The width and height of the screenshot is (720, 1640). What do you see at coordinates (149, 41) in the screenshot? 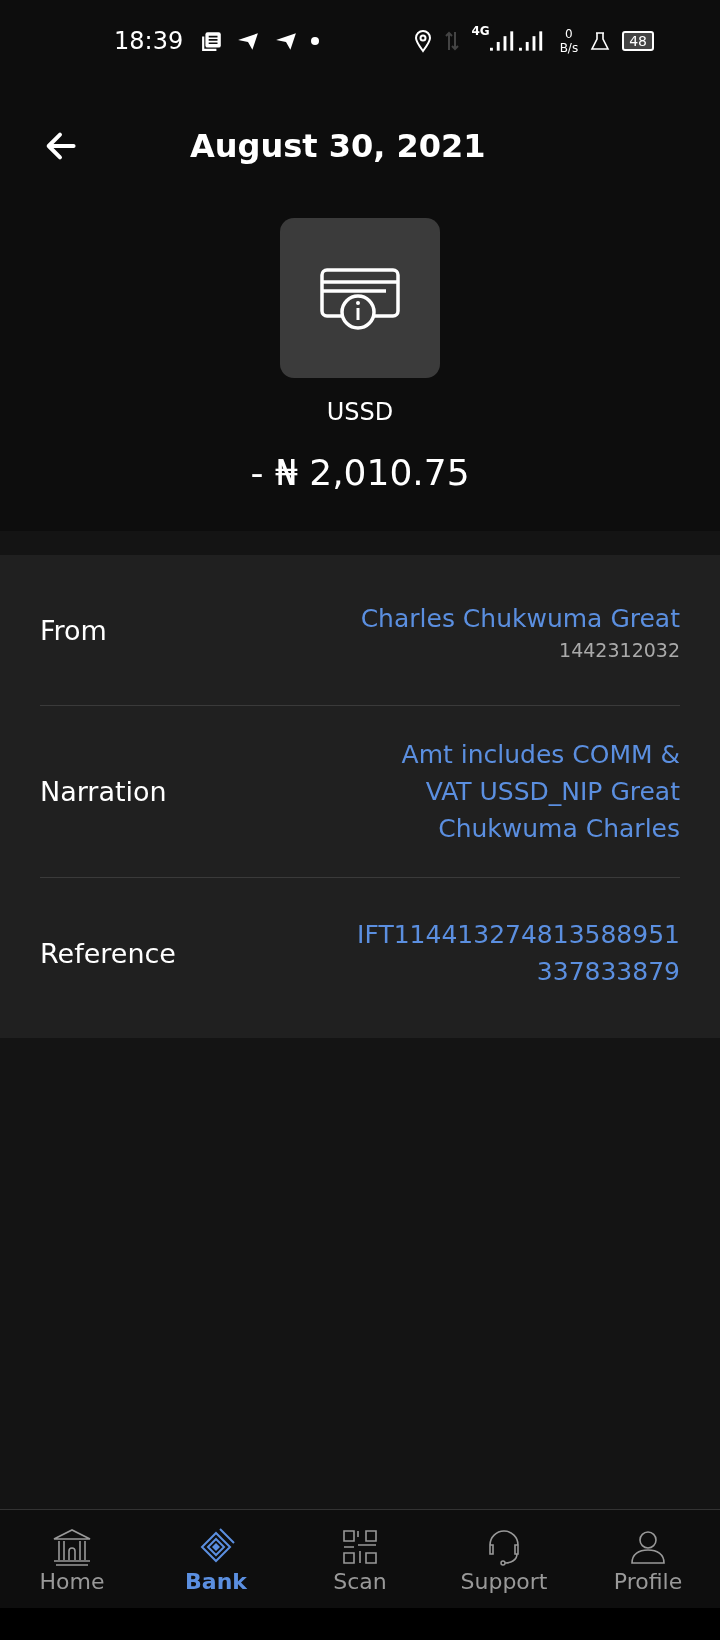
I see `status-time: 18:39` at bounding box center [149, 41].